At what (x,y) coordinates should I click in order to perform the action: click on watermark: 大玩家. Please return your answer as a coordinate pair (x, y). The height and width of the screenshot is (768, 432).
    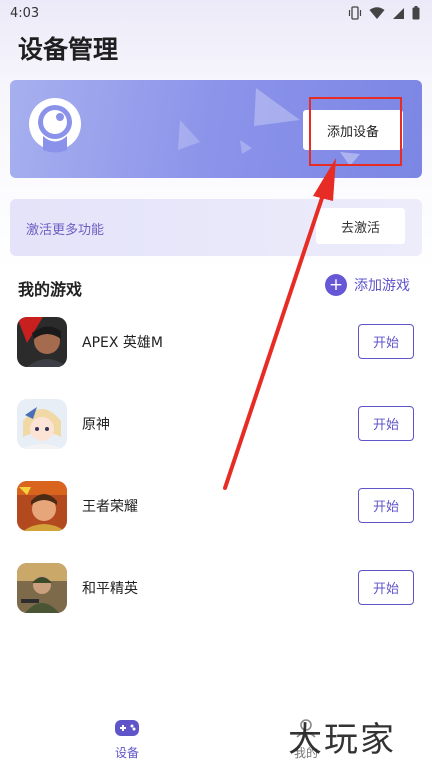
    Looking at the image, I should click on (342, 740).